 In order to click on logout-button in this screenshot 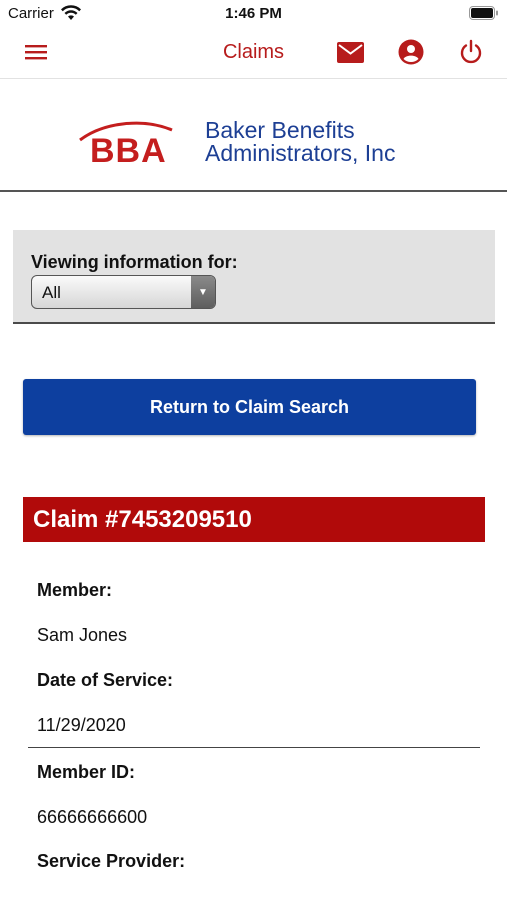, I will do `click(471, 52)`.